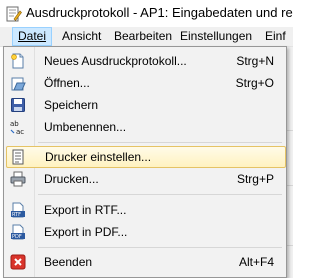 The height and width of the screenshot is (278, 320). What do you see at coordinates (16, 215) in the screenshot?
I see `svg-text: RTF` at bounding box center [16, 215].